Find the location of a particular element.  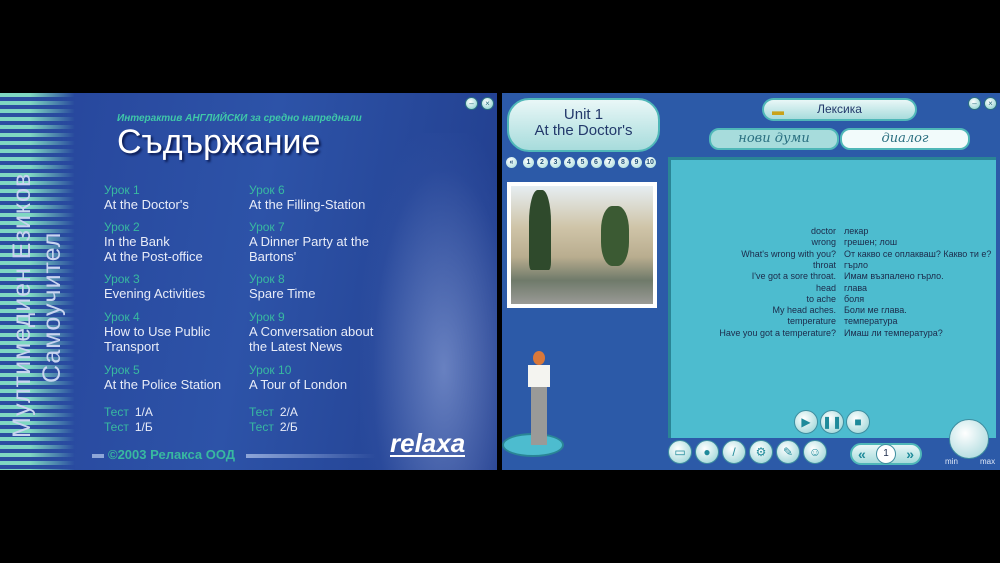

vocab-english: wrong is located at coordinates (823, 242).